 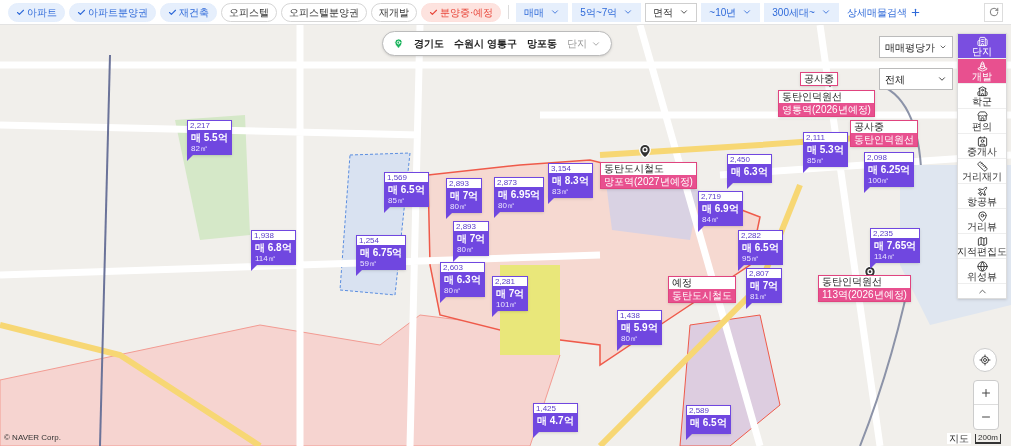 What do you see at coordinates (915, 12) in the screenshot?
I see `plus-icon` at bounding box center [915, 12].